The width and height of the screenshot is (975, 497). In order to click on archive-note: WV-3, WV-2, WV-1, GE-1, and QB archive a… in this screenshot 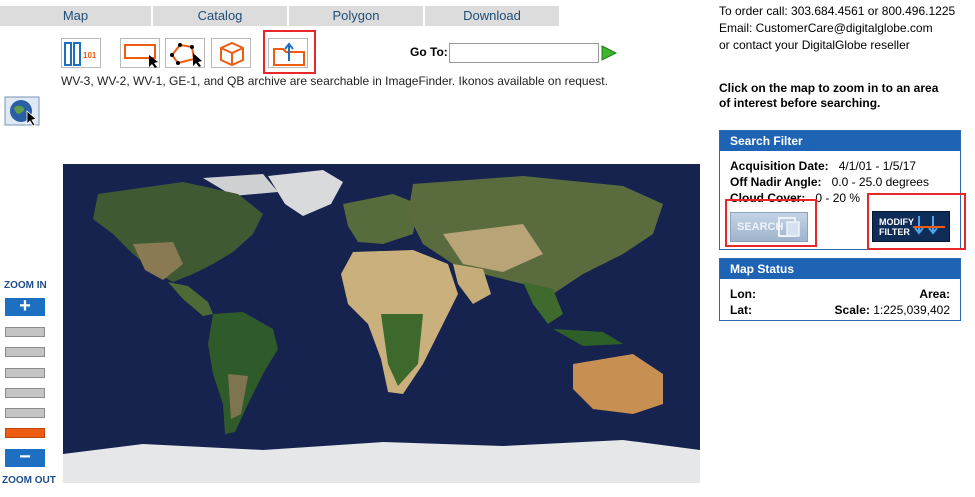, I will do `click(334, 81)`.